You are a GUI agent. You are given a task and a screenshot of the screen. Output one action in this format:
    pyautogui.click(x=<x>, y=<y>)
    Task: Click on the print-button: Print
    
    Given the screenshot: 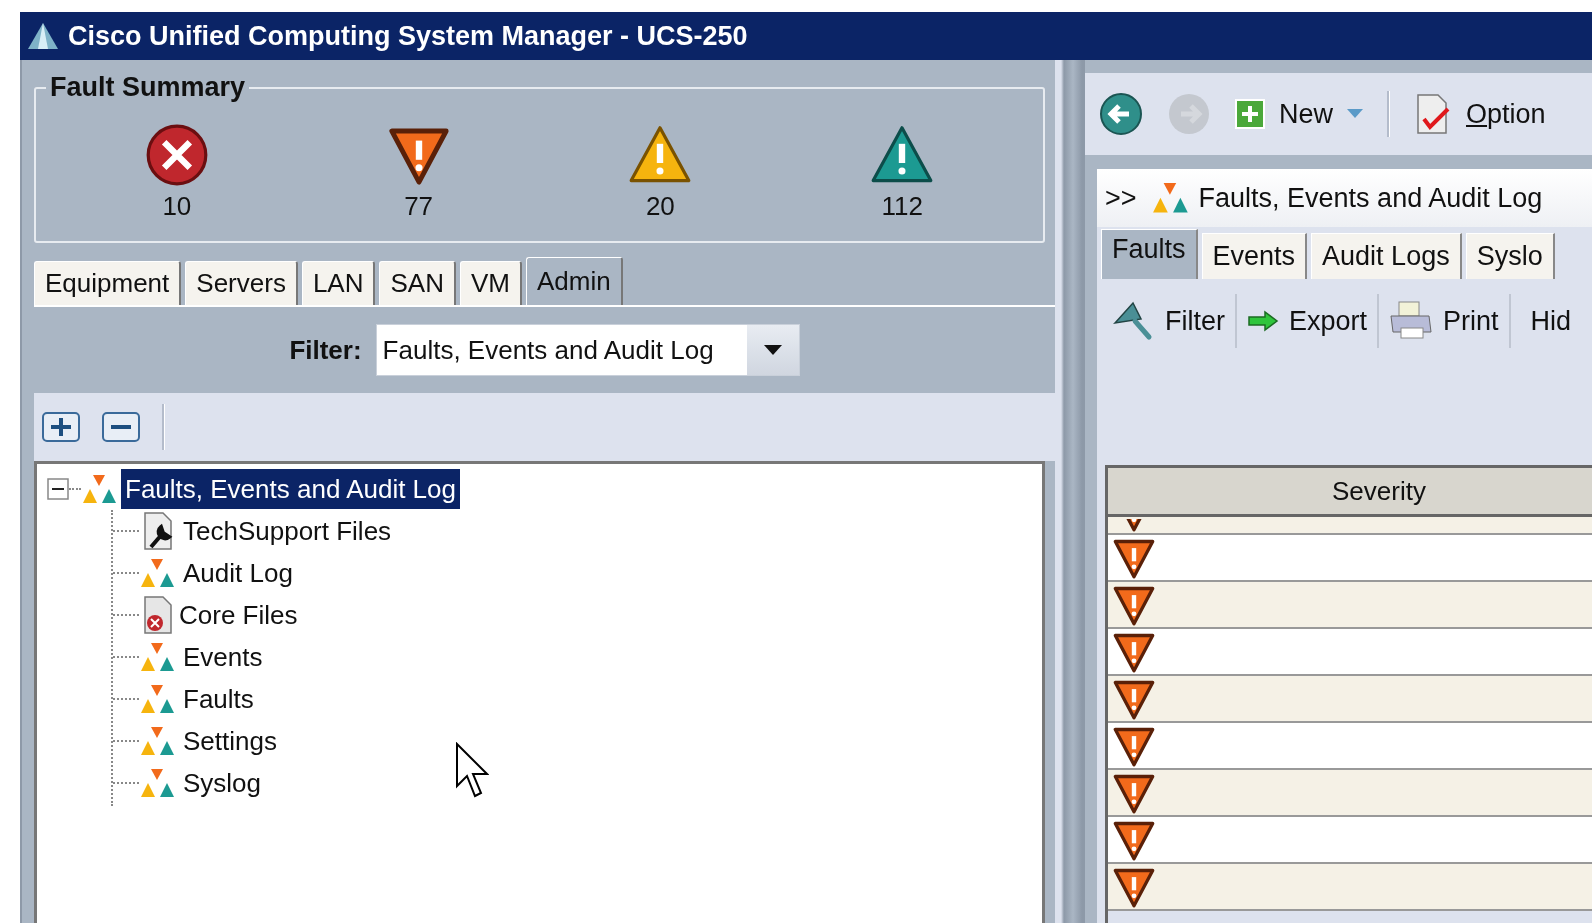 What is the action you would take?
    pyautogui.click(x=1445, y=321)
    